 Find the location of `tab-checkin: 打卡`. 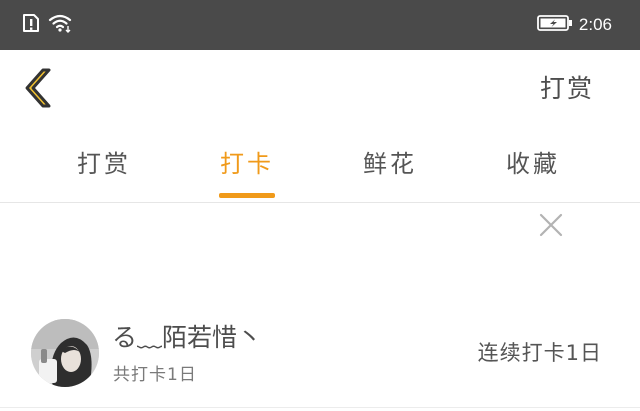

tab-checkin: 打卡 is located at coordinates (247, 171).